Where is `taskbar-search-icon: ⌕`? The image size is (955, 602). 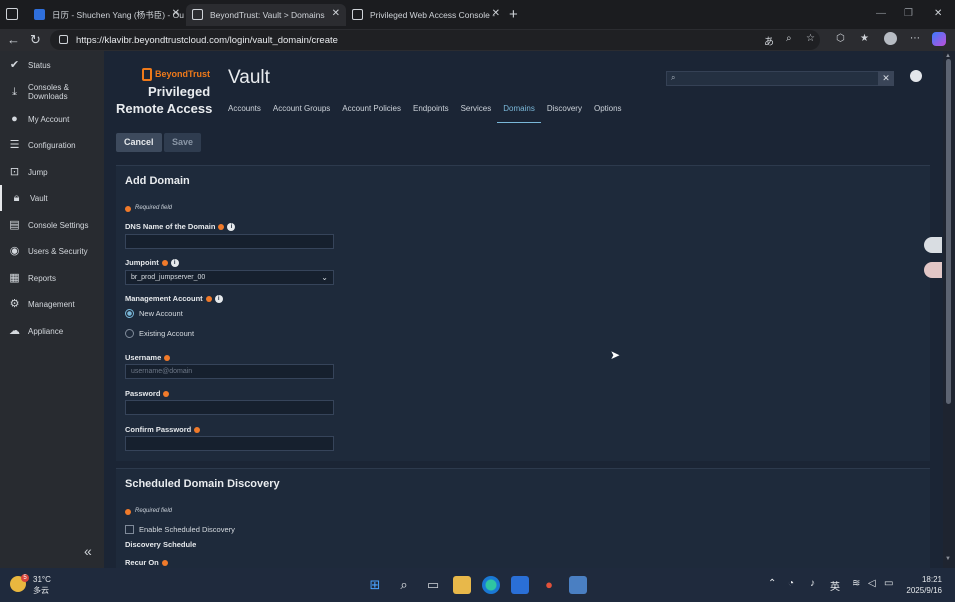 taskbar-search-icon: ⌕ is located at coordinates (404, 585).